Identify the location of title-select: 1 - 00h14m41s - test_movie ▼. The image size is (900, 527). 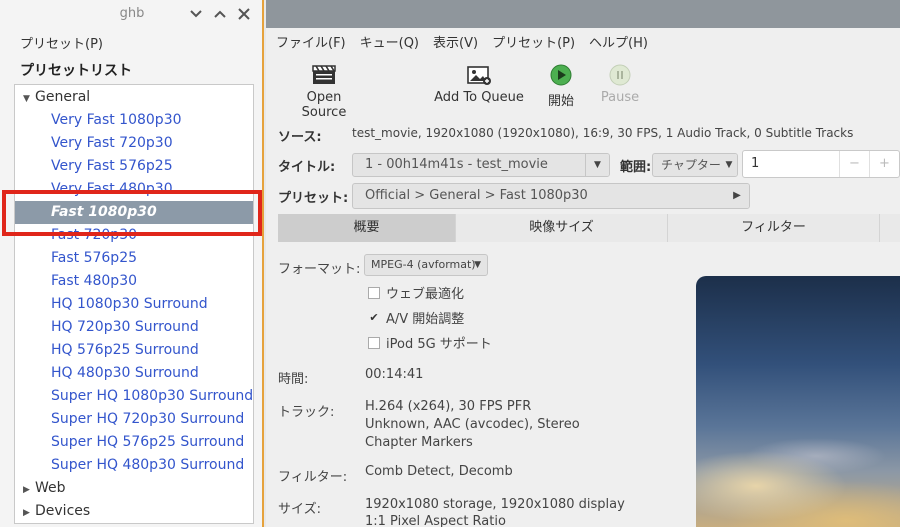
(481, 165).